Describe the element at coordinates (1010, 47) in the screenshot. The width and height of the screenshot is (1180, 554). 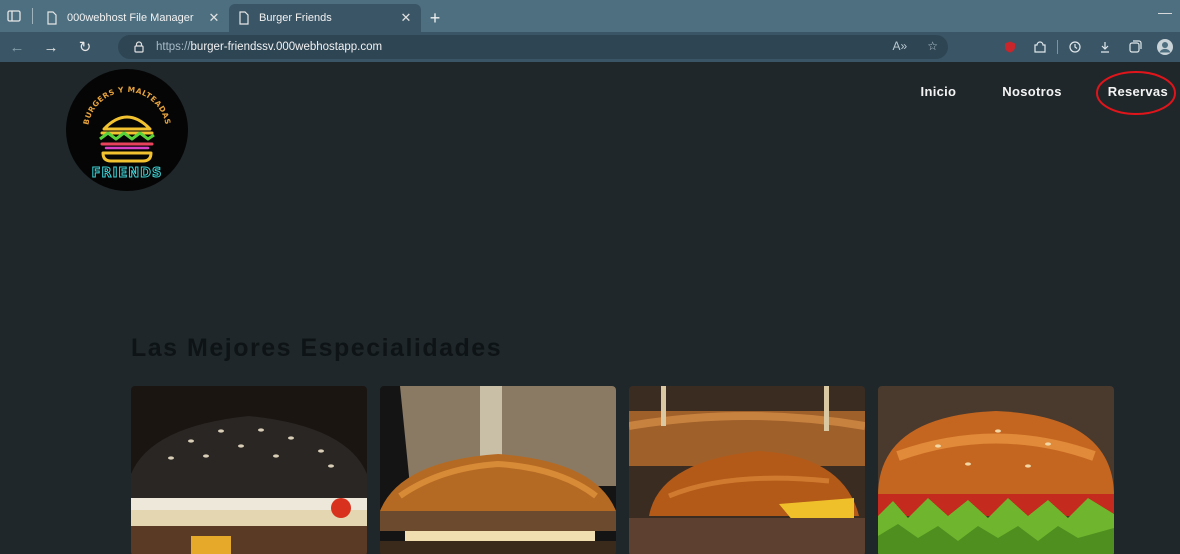
I see `ublock-icon` at that location.